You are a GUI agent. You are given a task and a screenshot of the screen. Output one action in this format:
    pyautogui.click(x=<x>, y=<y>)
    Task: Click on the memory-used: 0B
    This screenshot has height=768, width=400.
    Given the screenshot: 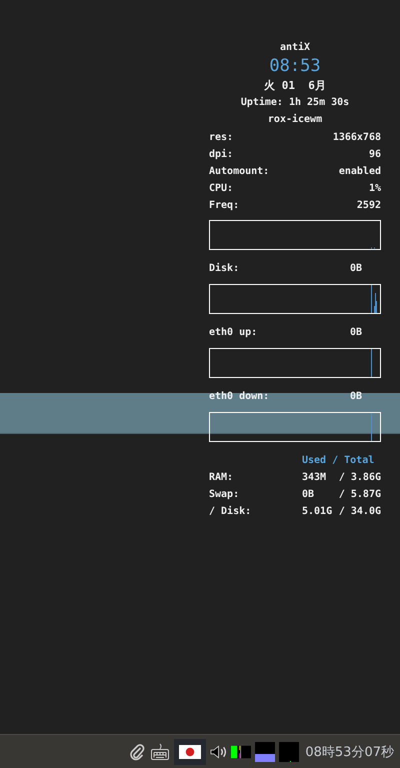 What is the action you would take?
    pyautogui.click(x=309, y=495)
    